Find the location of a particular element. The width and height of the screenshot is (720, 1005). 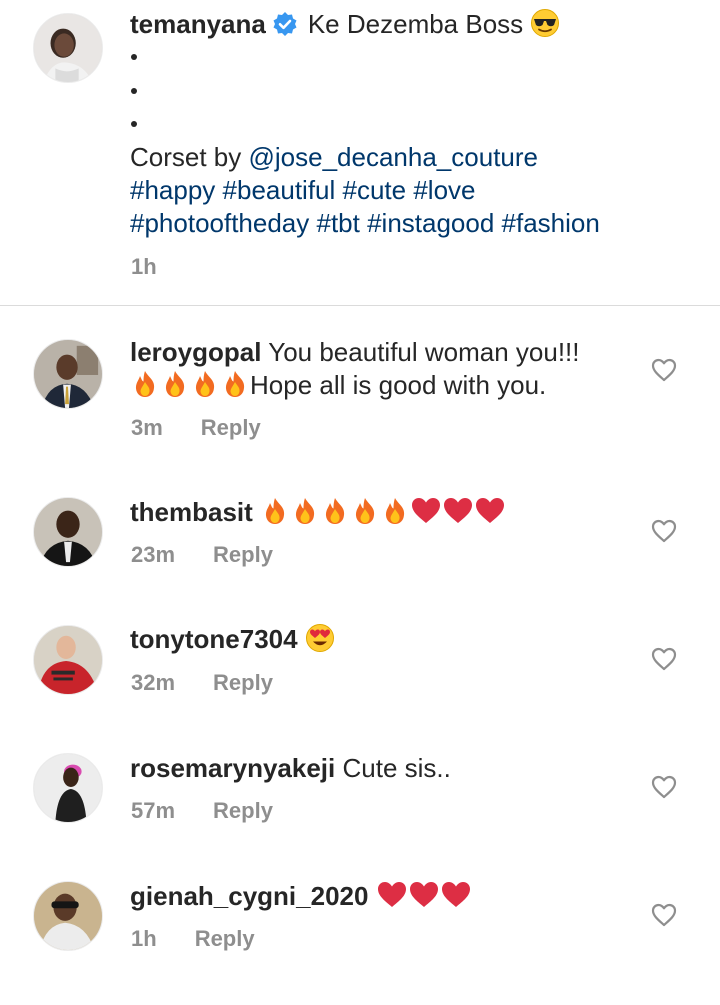

caption-avatar is located at coordinates (68, 48).